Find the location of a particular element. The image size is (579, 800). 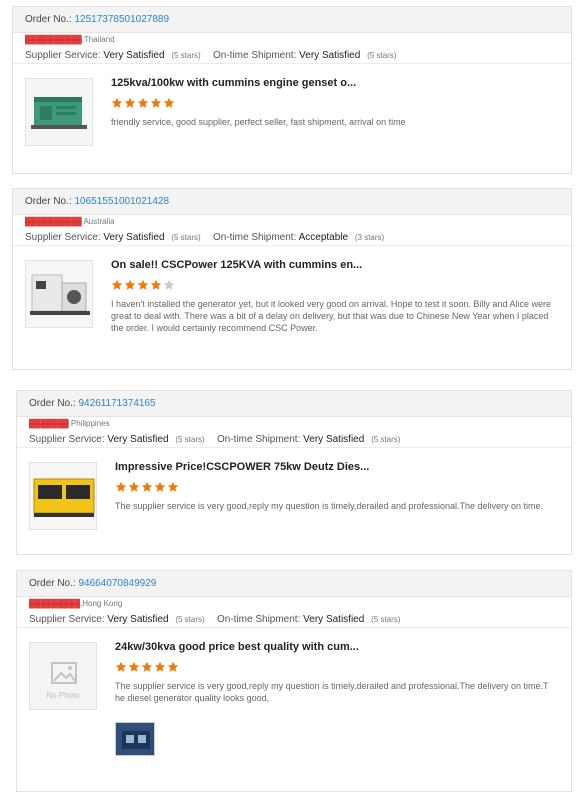

star-empty-icon is located at coordinates (169, 284).